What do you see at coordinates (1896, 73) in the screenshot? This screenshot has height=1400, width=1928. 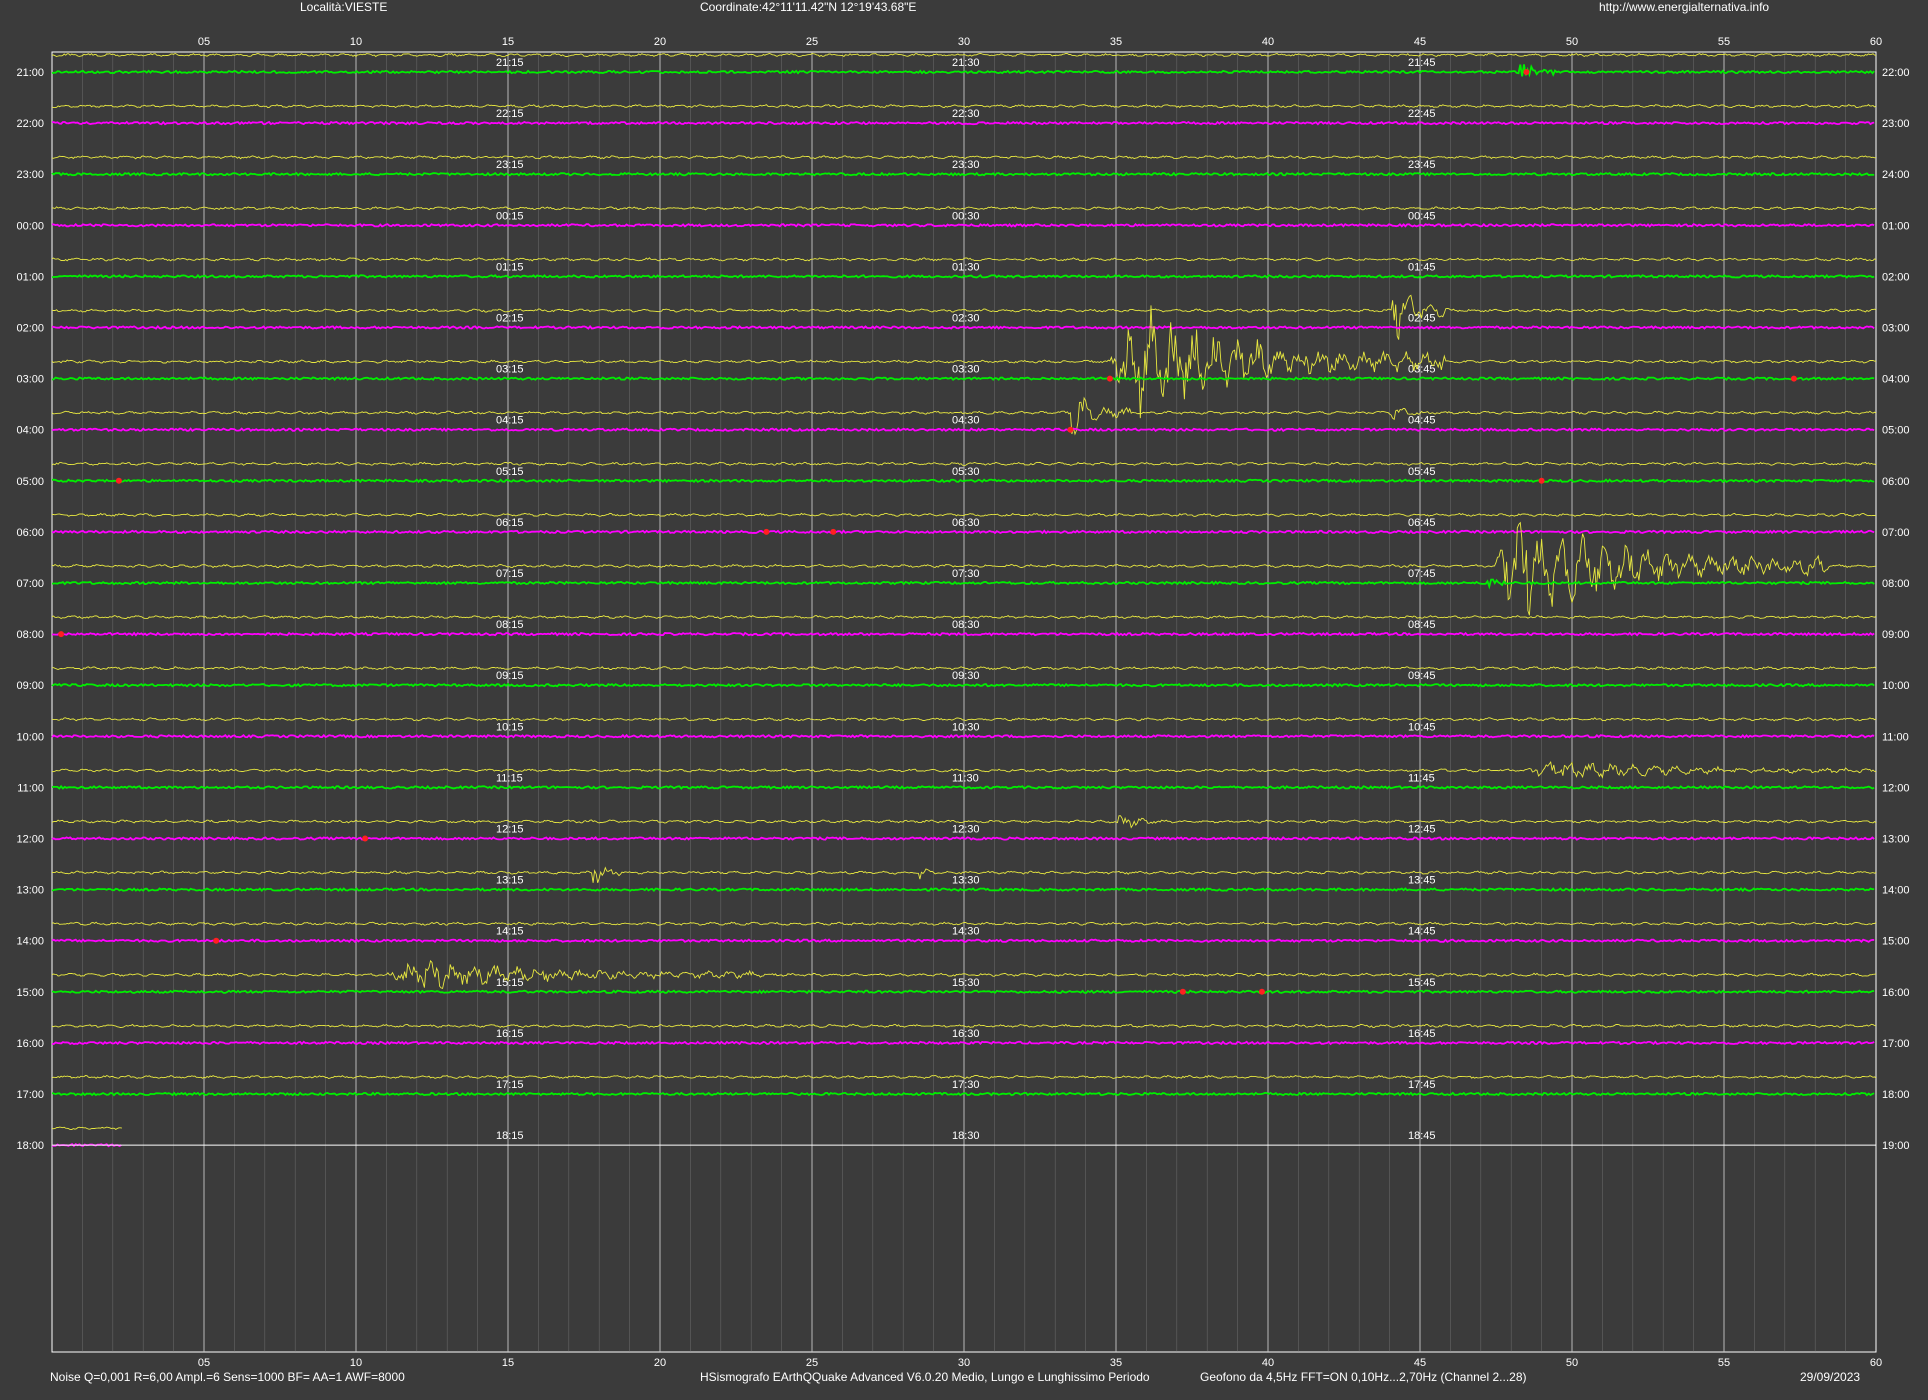 I see `hour-label-right: 22:00` at bounding box center [1896, 73].